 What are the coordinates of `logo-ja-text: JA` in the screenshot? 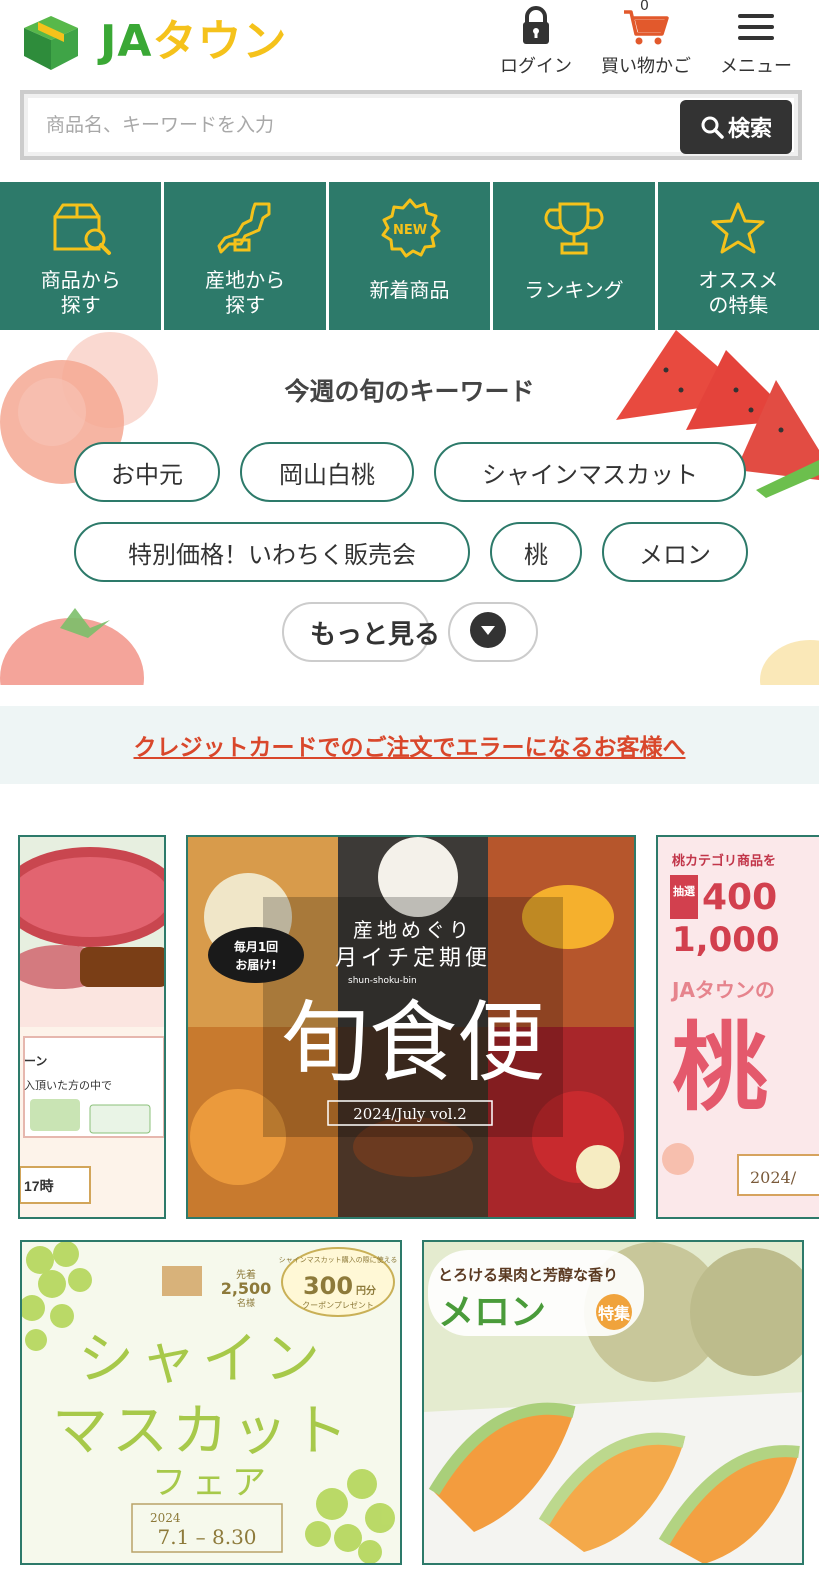 It's located at (126, 41).